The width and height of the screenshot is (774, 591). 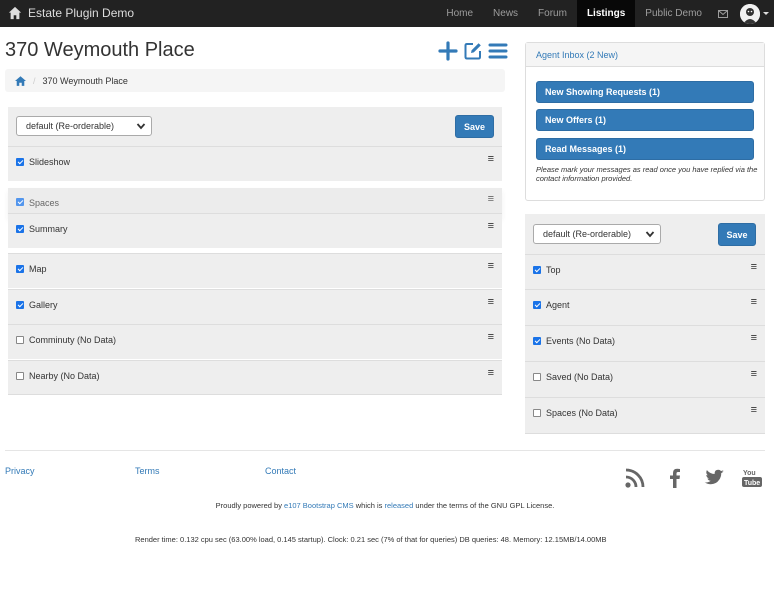 I want to click on privacy-link: Privacy, so click(x=20, y=471).